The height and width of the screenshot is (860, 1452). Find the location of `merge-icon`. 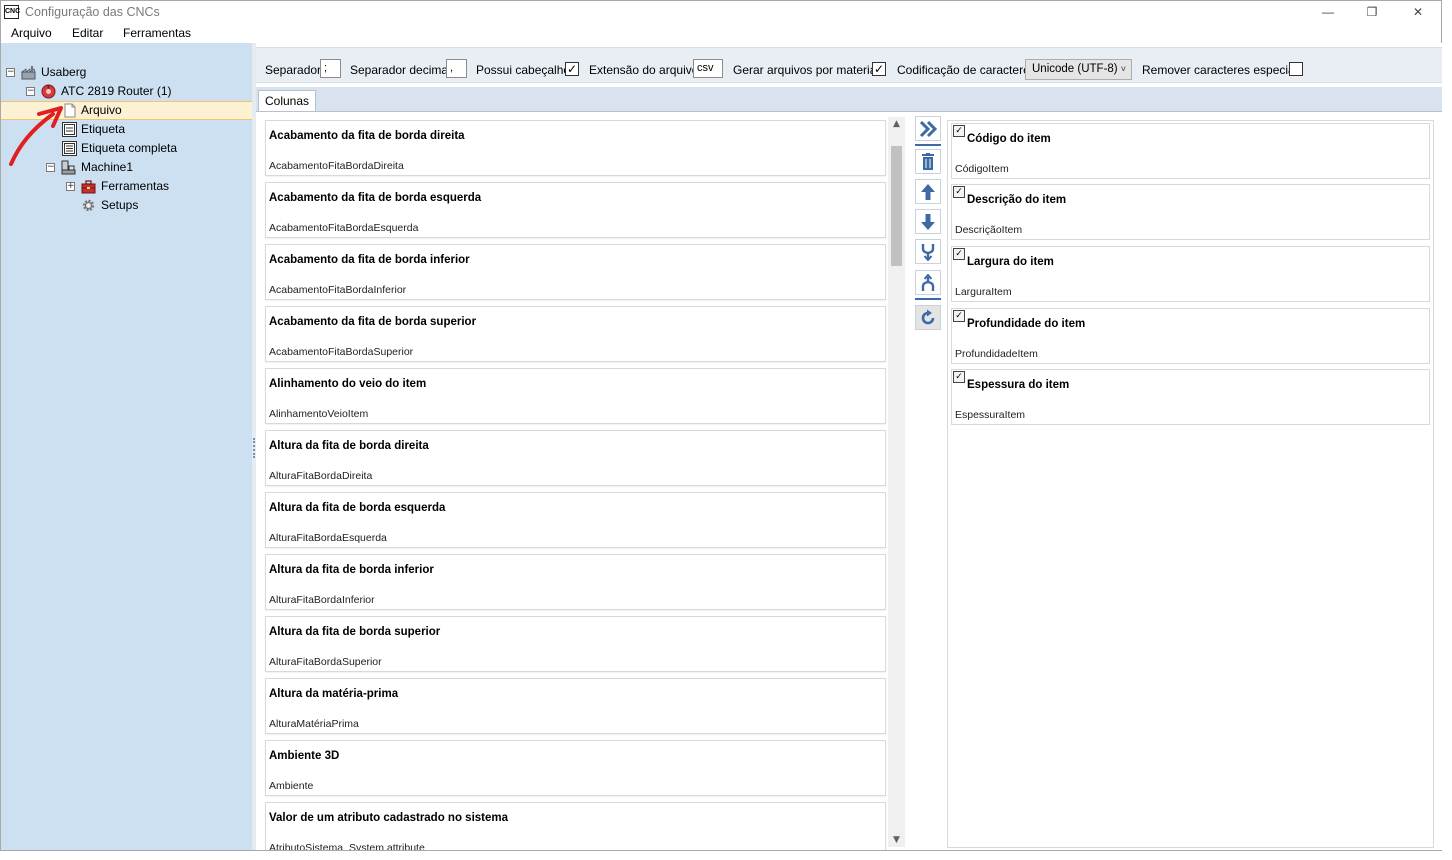

merge-icon is located at coordinates (928, 252).